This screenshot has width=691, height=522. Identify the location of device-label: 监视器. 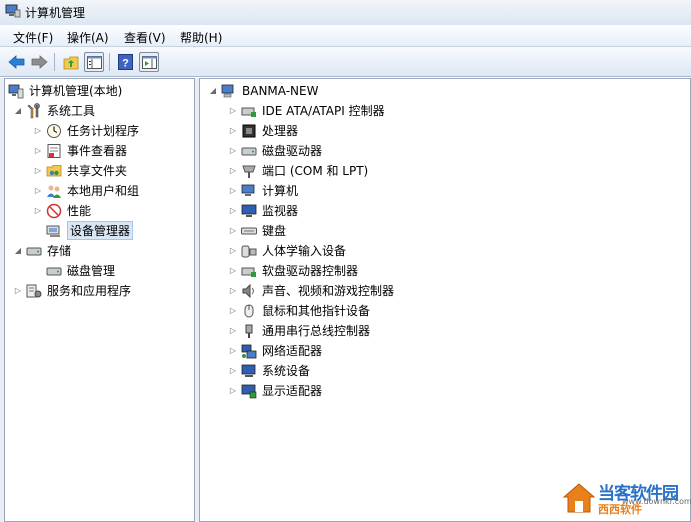
(280, 211).